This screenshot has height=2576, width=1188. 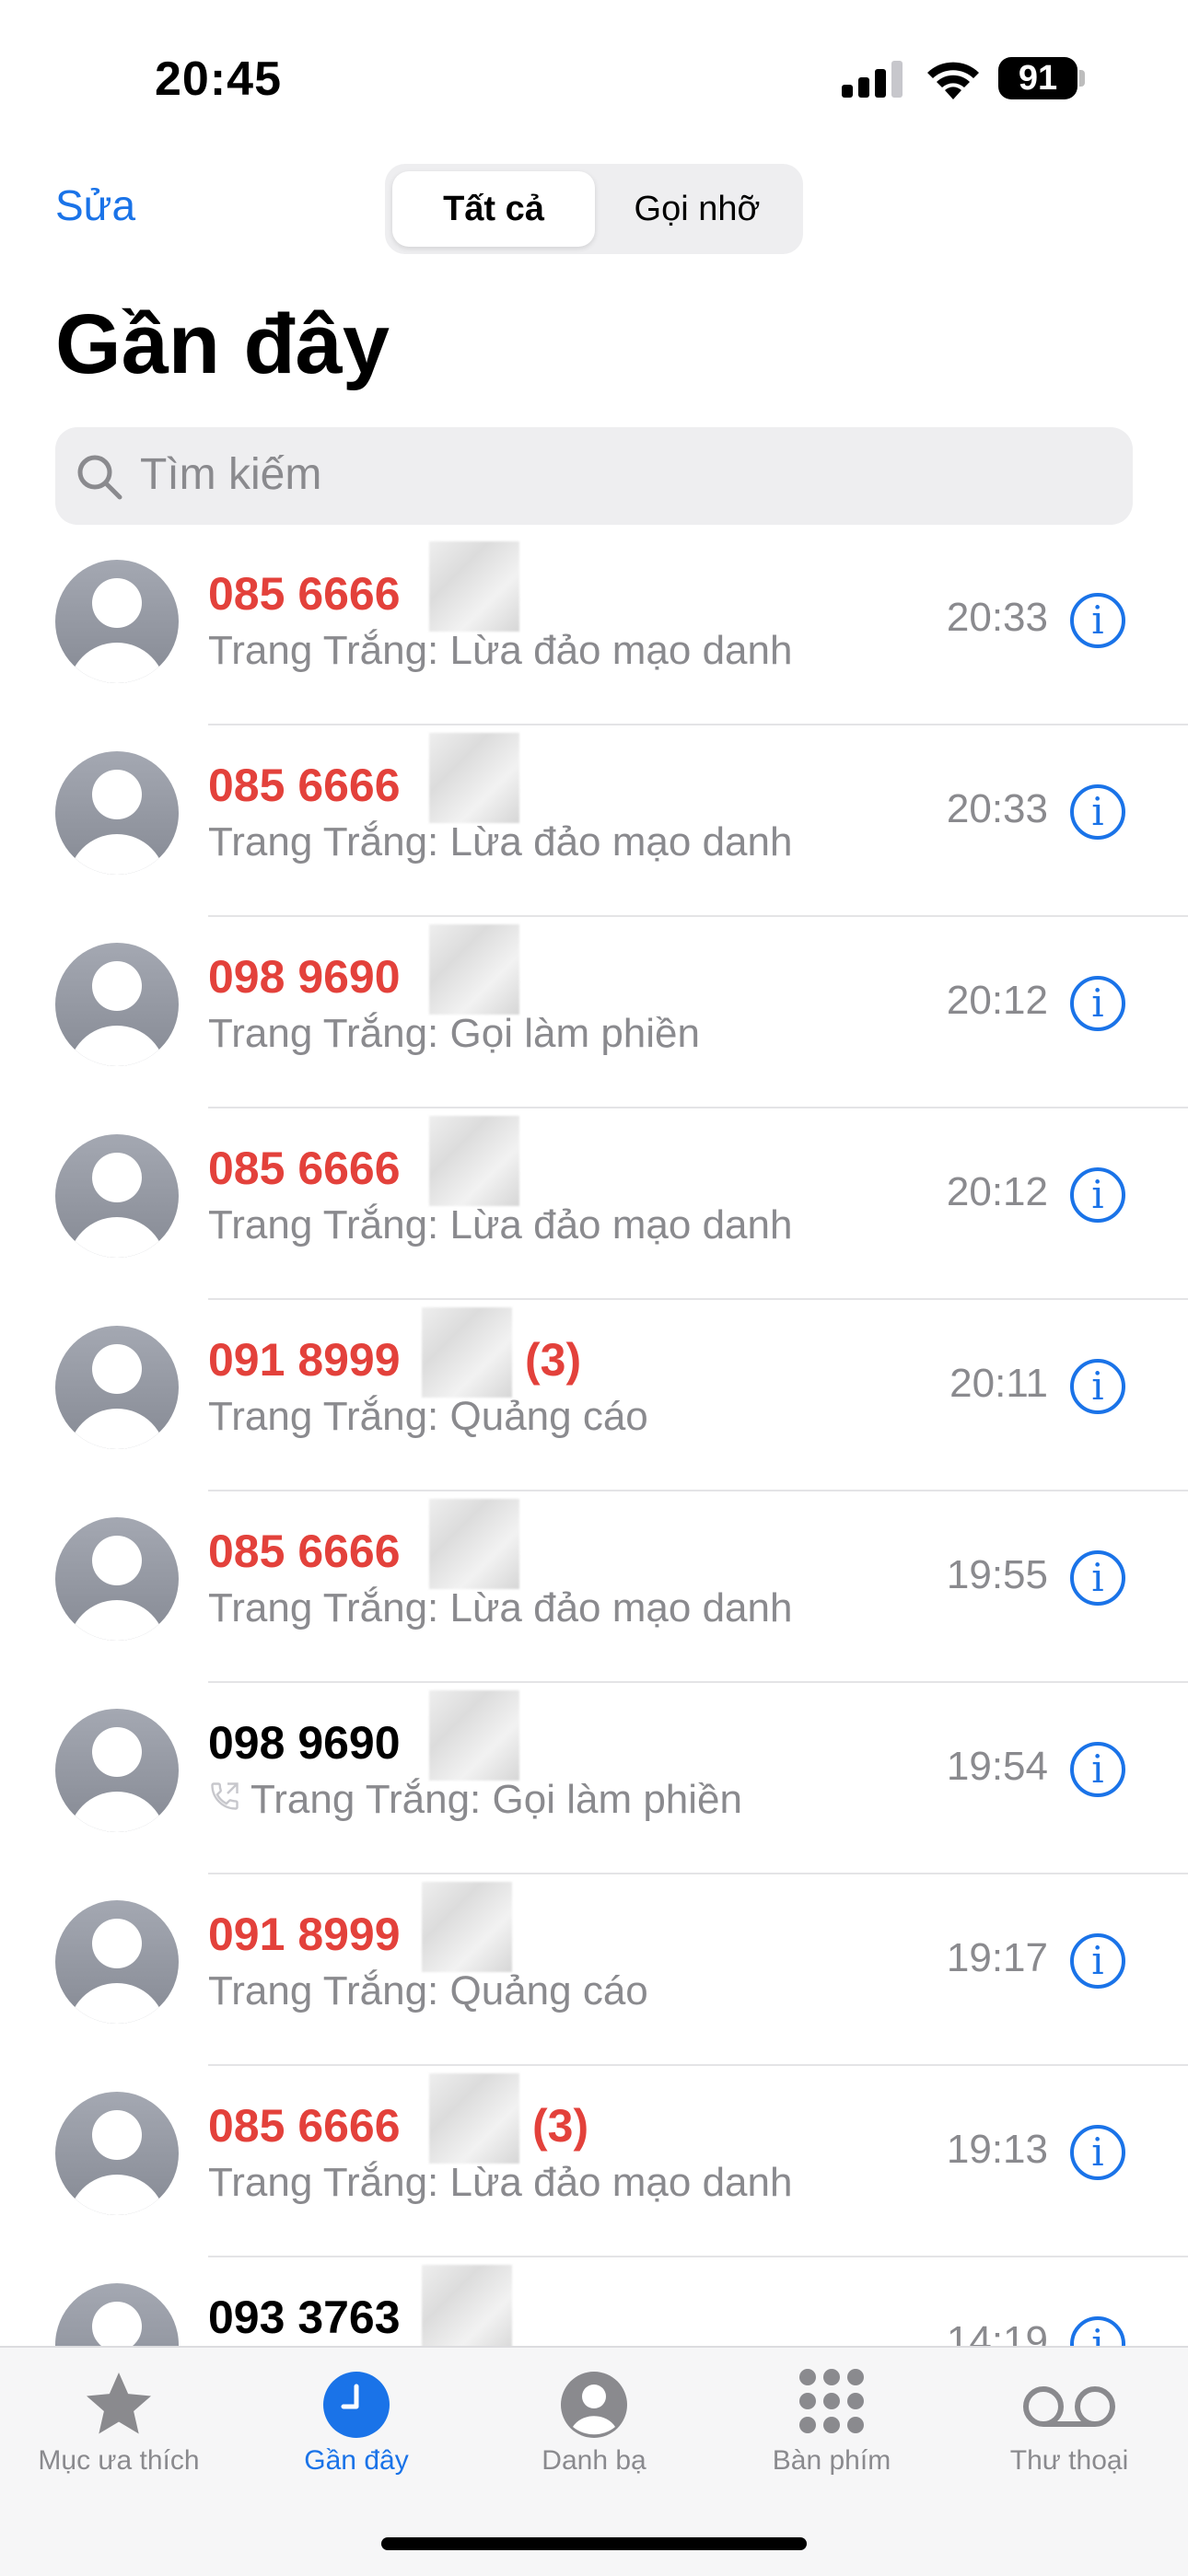 What do you see at coordinates (218, 79) in the screenshot?
I see `status-time: 20:45` at bounding box center [218, 79].